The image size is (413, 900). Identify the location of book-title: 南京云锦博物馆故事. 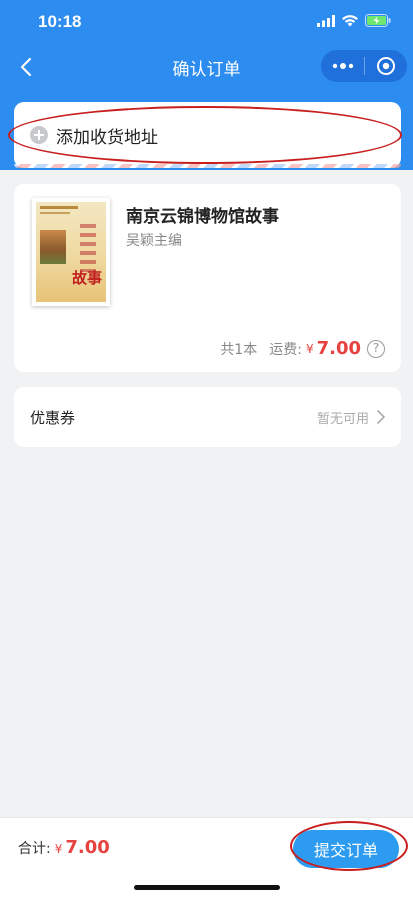
(202, 217).